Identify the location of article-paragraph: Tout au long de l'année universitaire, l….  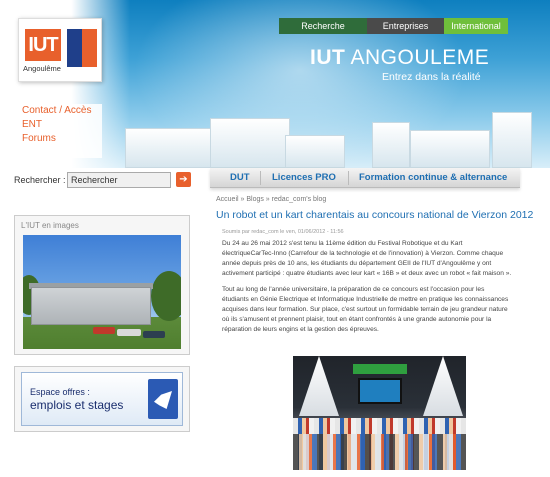
(365, 309).